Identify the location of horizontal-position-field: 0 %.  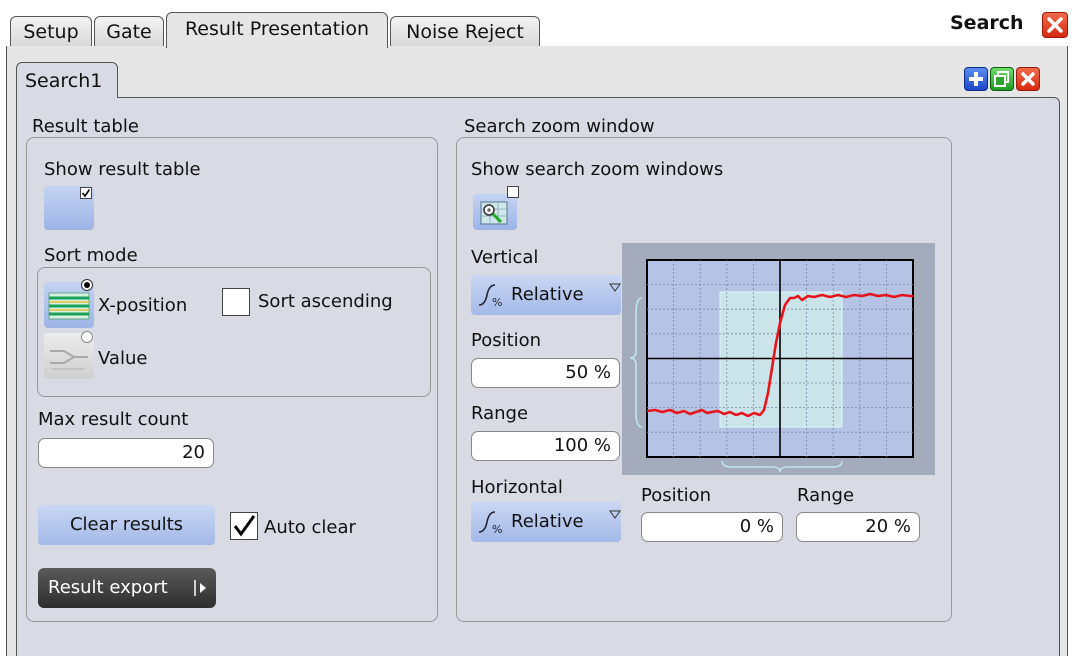
(712, 527).